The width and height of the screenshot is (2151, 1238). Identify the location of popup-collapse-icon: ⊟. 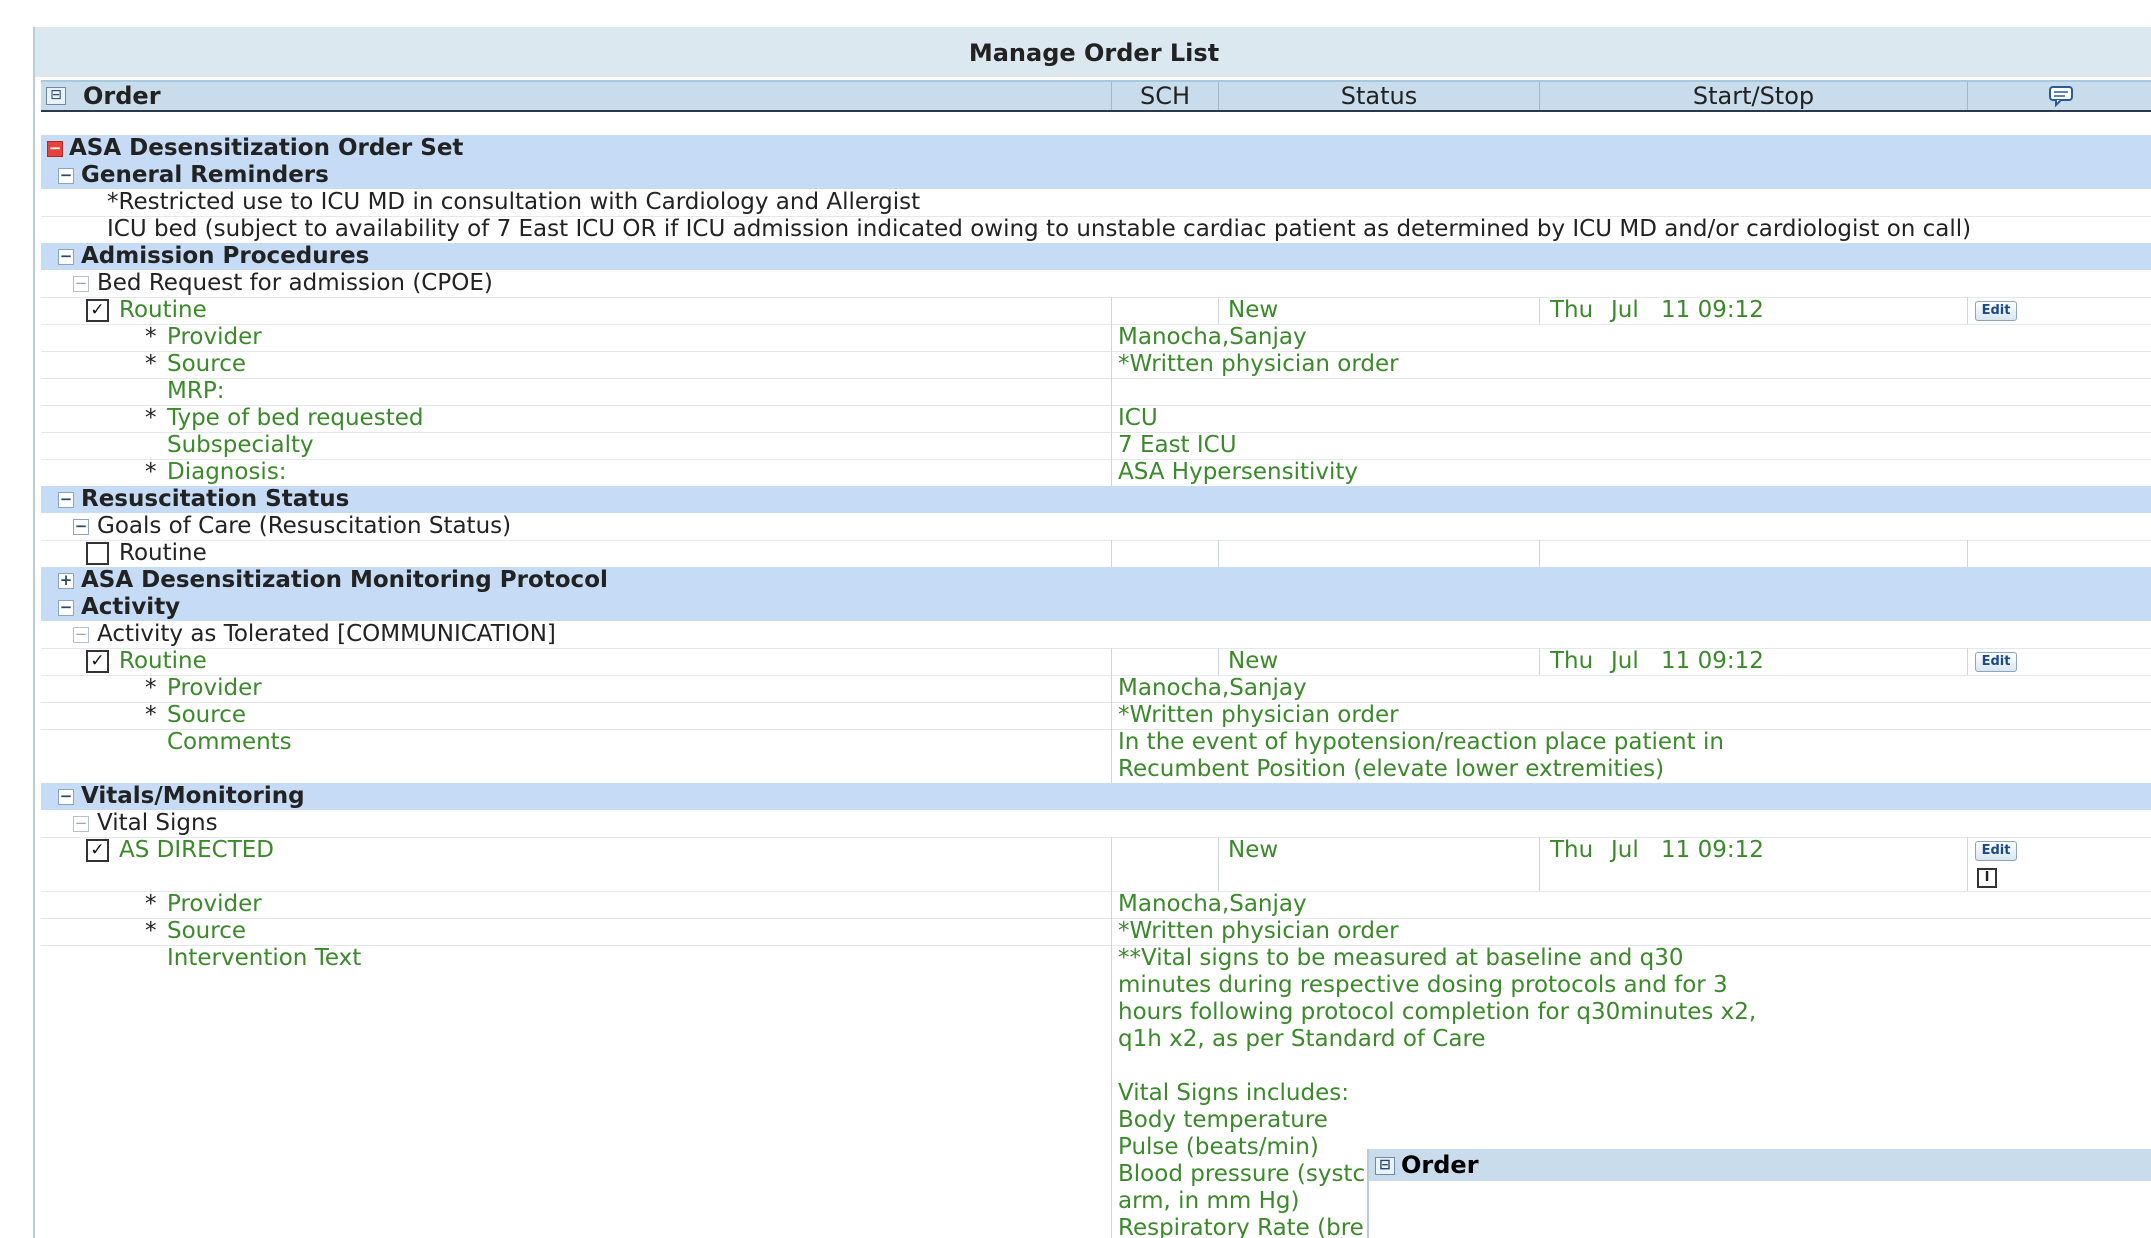
(1385, 1166).